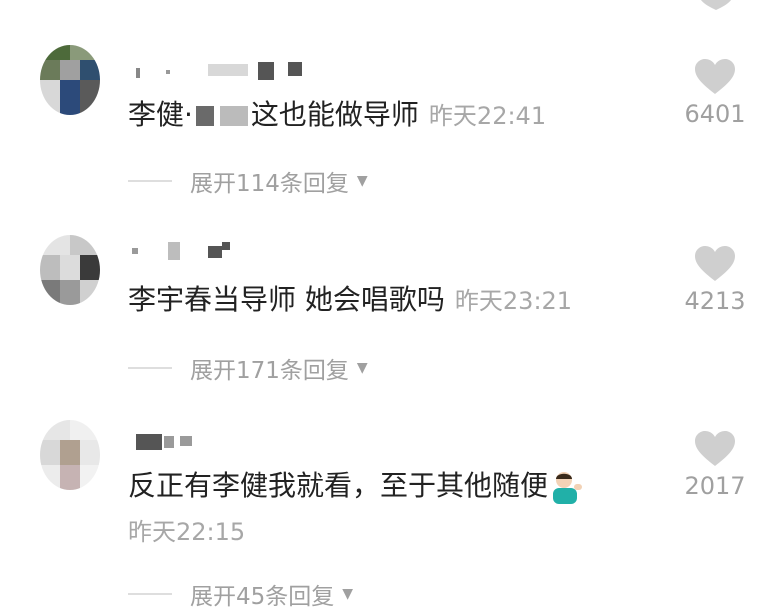 The width and height of the screenshot is (760, 611). What do you see at coordinates (487, 116) in the screenshot?
I see `comment-time: 昨天22:41` at bounding box center [487, 116].